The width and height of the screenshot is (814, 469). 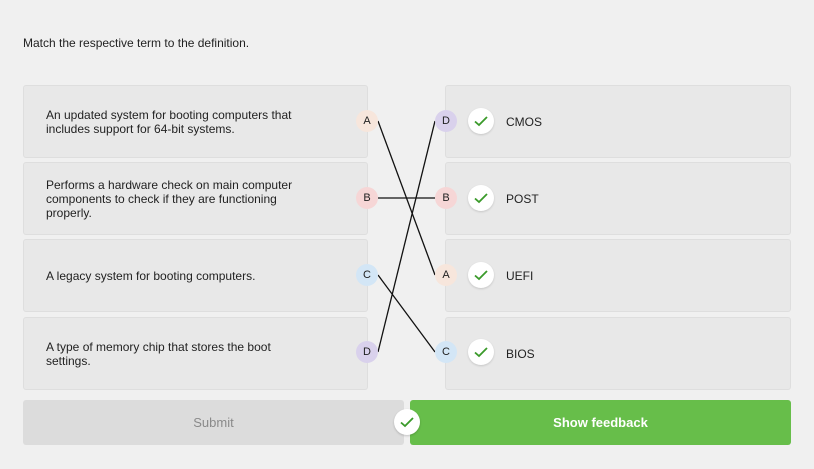 What do you see at coordinates (406, 313) in the screenshot?
I see `connector-line-c` at bounding box center [406, 313].